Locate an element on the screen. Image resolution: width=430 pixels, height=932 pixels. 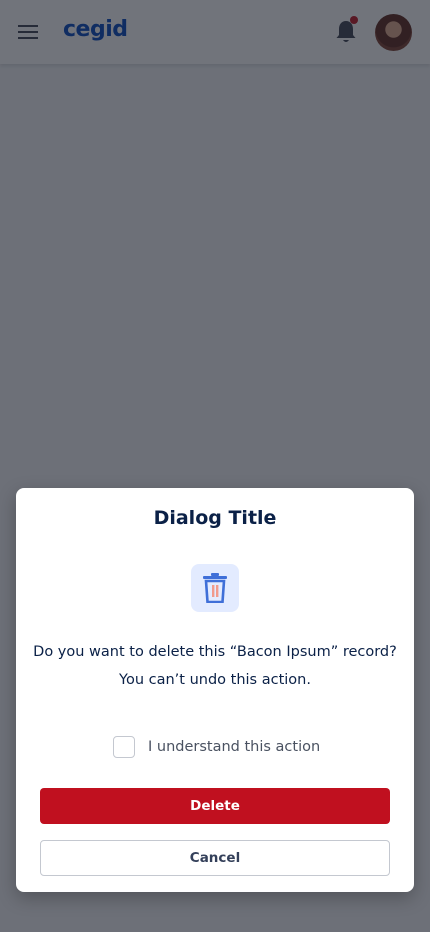
trash-icon is located at coordinates (215, 588).